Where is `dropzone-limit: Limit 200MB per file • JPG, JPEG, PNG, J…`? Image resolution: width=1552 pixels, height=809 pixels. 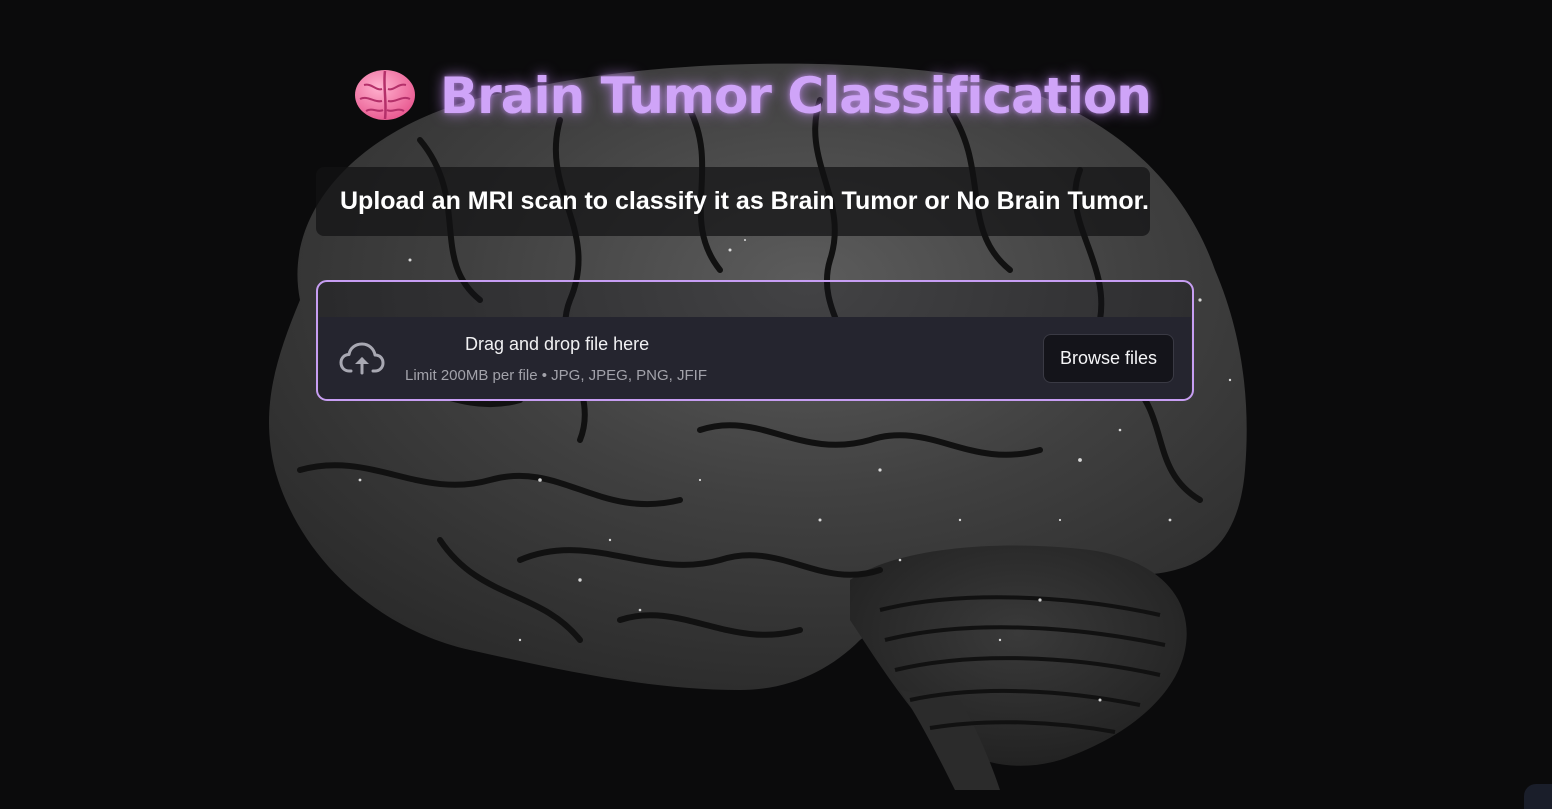 dropzone-limit: Limit 200MB per file • JPG, JPEG, PNG, J… is located at coordinates (556, 375).